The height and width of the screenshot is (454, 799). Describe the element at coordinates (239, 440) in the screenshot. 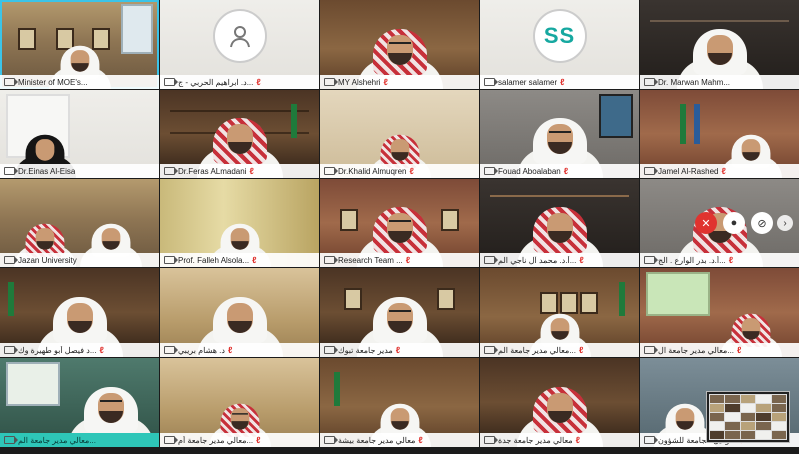

I see `participant-name-bar: معالي مدير جامعة أم... ℓ` at that location.